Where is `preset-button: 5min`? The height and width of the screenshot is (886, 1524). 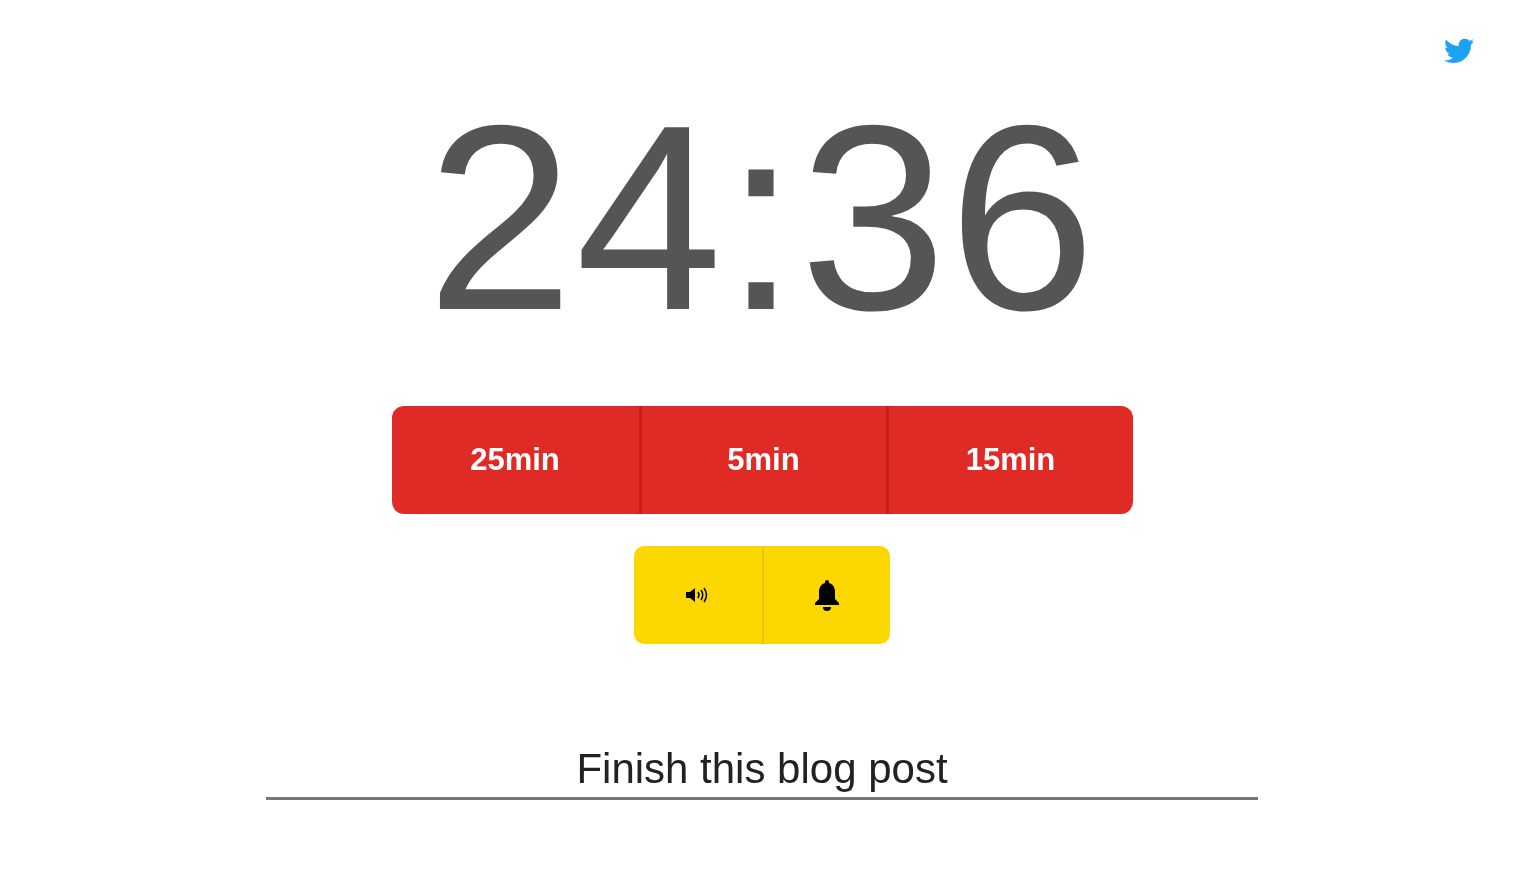 preset-button: 5min is located at coordinates (762, 460).